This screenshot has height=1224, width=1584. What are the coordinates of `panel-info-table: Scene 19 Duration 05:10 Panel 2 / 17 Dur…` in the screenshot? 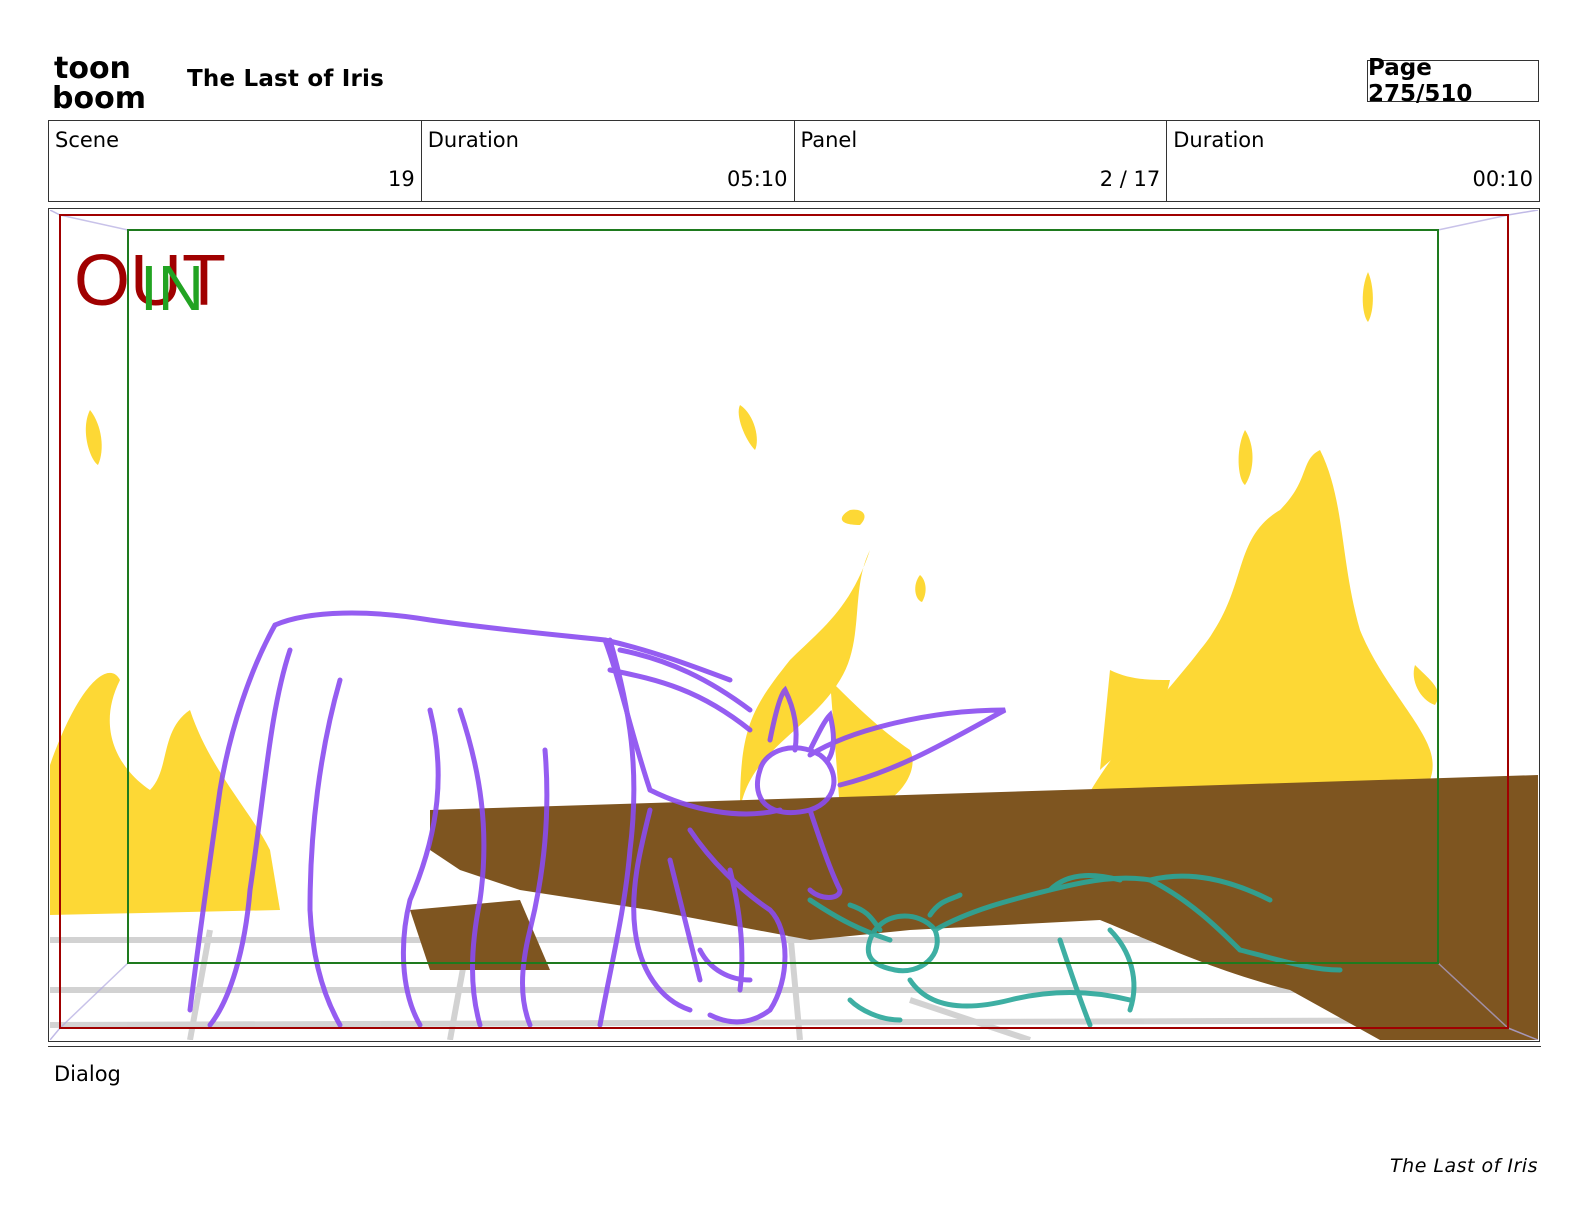 It's located at (794, 161).